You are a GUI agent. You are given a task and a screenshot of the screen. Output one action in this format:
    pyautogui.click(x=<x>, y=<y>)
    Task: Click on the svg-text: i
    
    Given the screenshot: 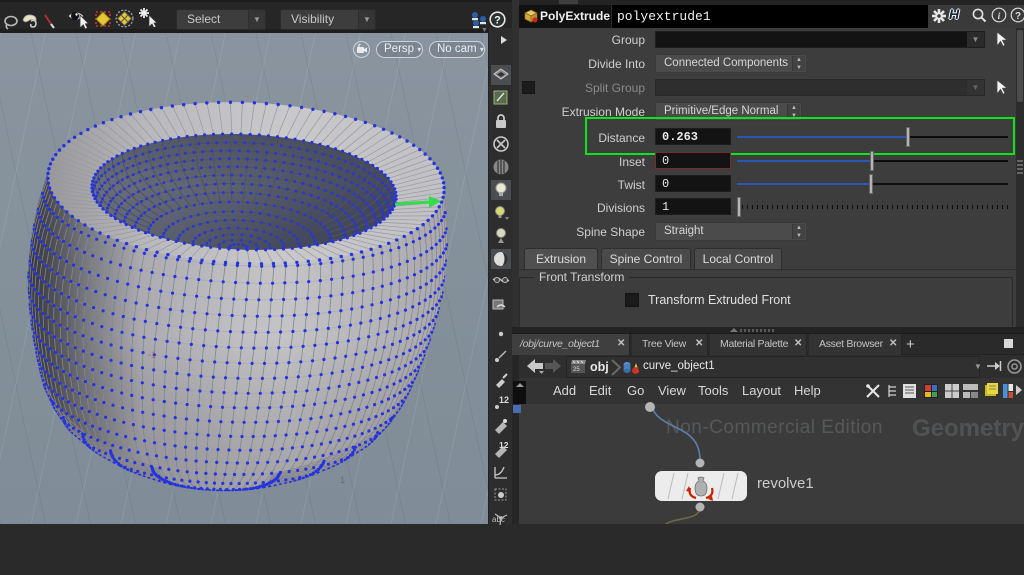 What is the action you would take?
    pyautogui.click(x=999, y=17)
    